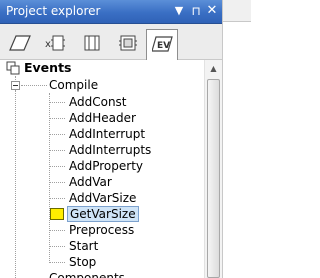 The height and width of the screenshot is (278, 320). What do you see at coordinates (48, 44) in the screenshot?
I see `svg-text: x` at bounding box center [48, 44].